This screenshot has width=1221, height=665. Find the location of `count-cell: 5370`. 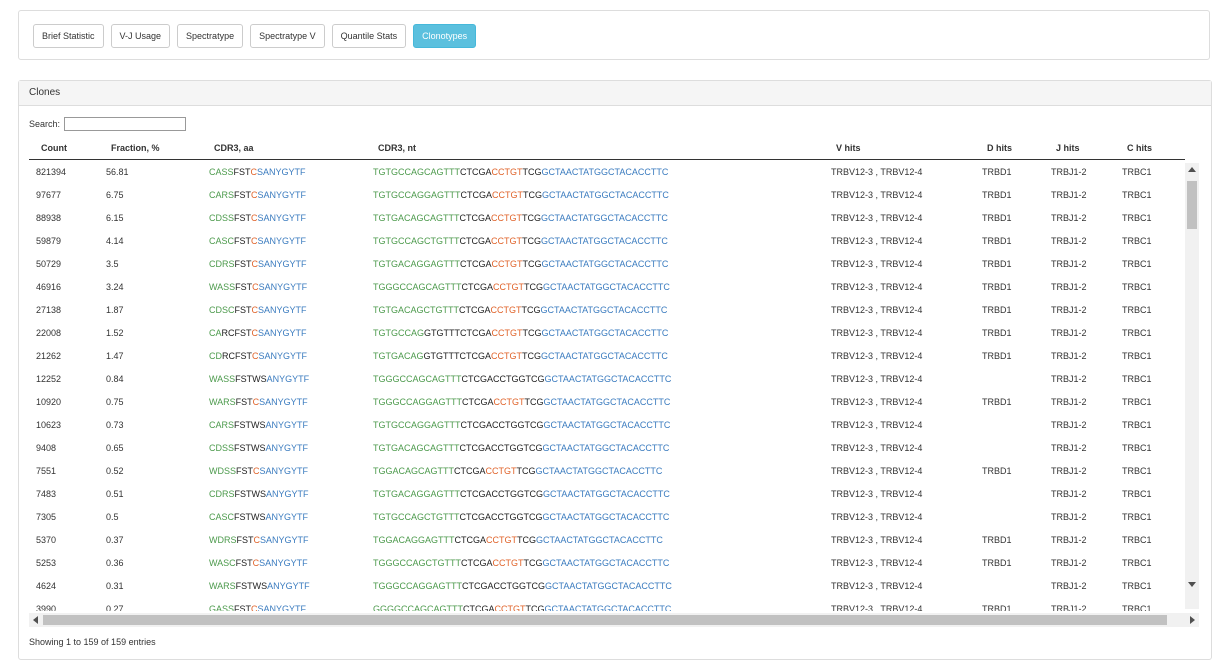

count-cell: 5370 is located at coordinates (46, 540).